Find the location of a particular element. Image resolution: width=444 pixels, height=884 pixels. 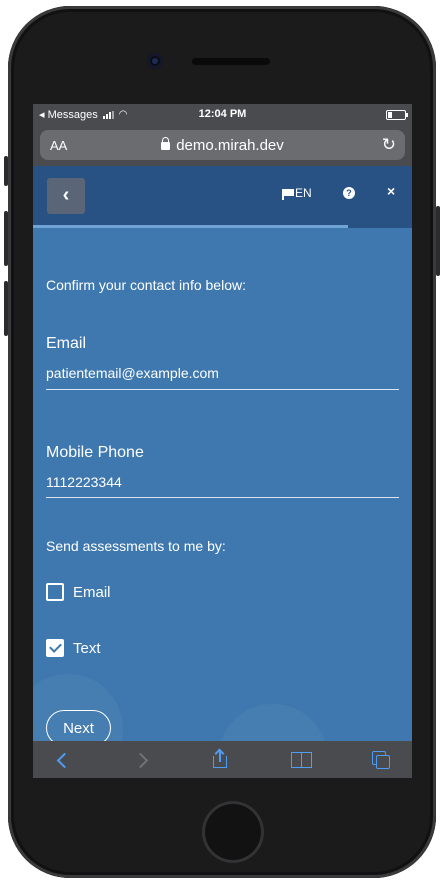

address-bar-area: AA demo.mirah.dev ↻ is located at coordinates (222, 146).